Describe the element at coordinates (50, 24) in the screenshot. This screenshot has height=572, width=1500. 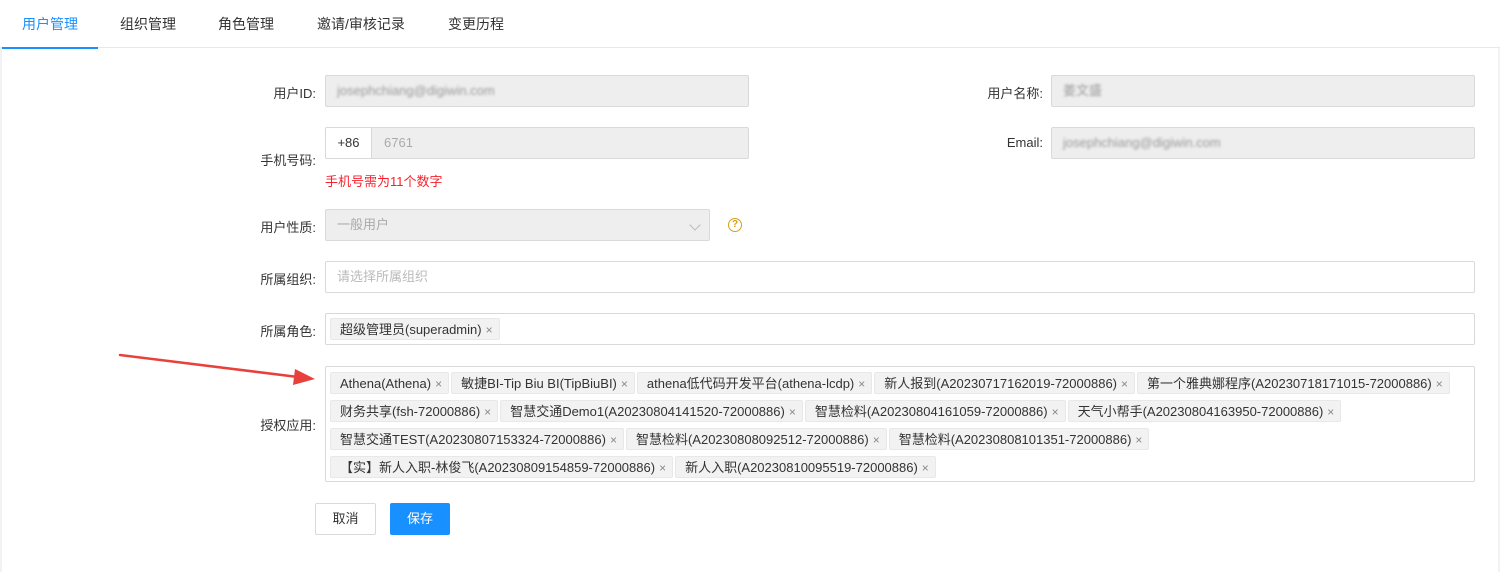
I see `tab-user-management: 用户管理` at that location.